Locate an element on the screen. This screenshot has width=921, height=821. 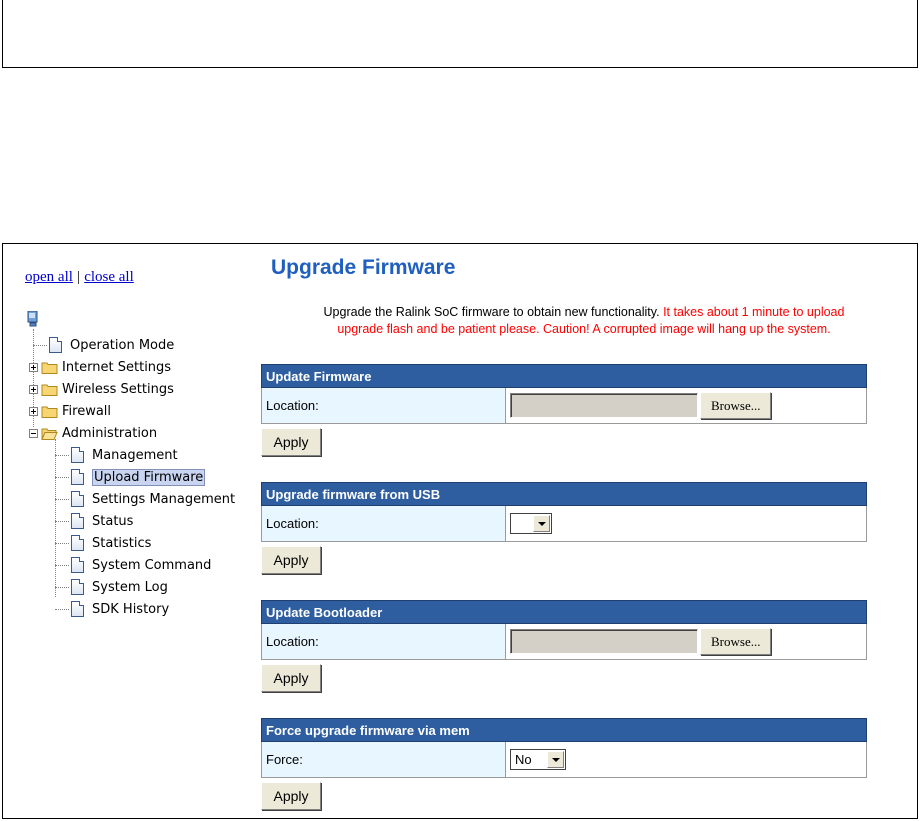
computer-icon is located at coordinates (32, 319).